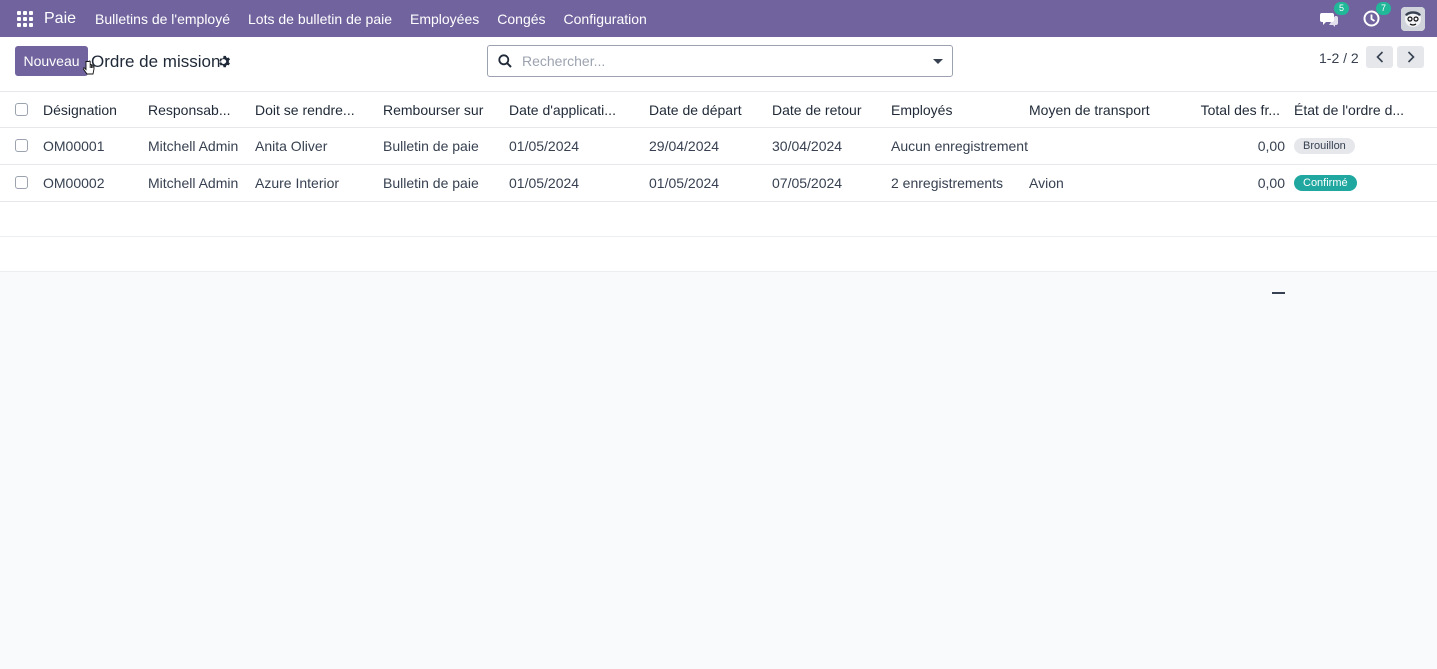 This screenshot has height=669, width=1437. Describe the element at coordinates (921, 109) in the screenshot. I see `column-header-employes: Employés` at that location.